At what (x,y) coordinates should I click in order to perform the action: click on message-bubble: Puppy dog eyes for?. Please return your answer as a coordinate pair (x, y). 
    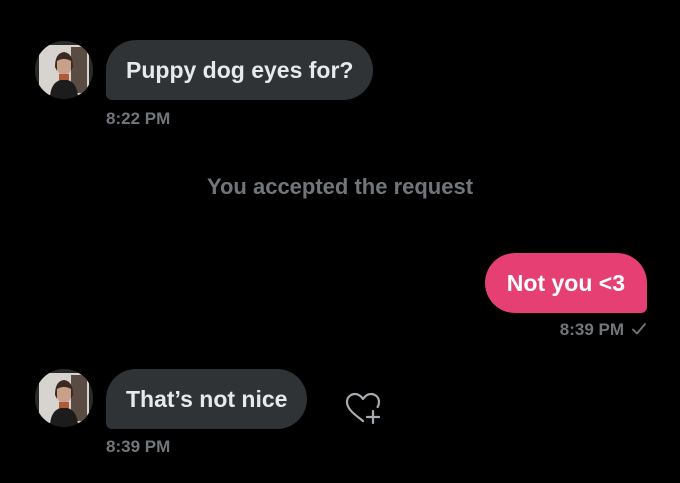
    Looking at the image, I should click on (240, 70).